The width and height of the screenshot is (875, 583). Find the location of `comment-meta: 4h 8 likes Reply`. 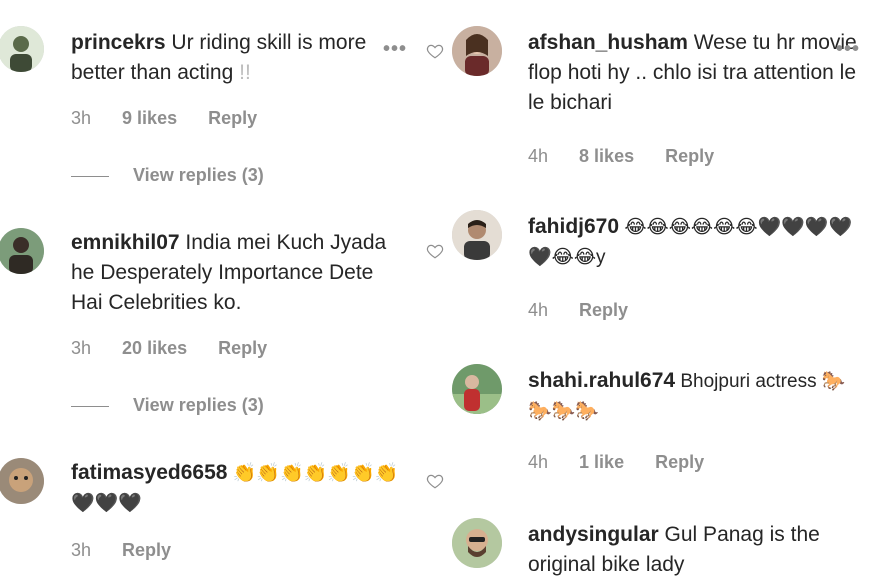

comment-meta: 4h 8 likes Reply is located at coordinates (634, 156).